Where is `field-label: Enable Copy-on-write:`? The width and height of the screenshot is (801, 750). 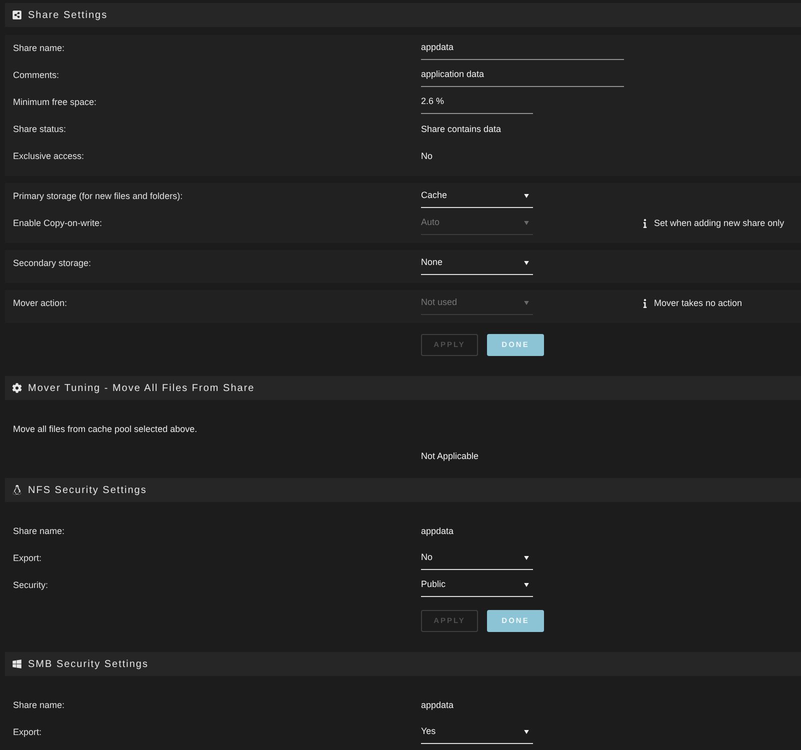 field-label: Enable Copy-on-write: is located at coordinates (57, 223).